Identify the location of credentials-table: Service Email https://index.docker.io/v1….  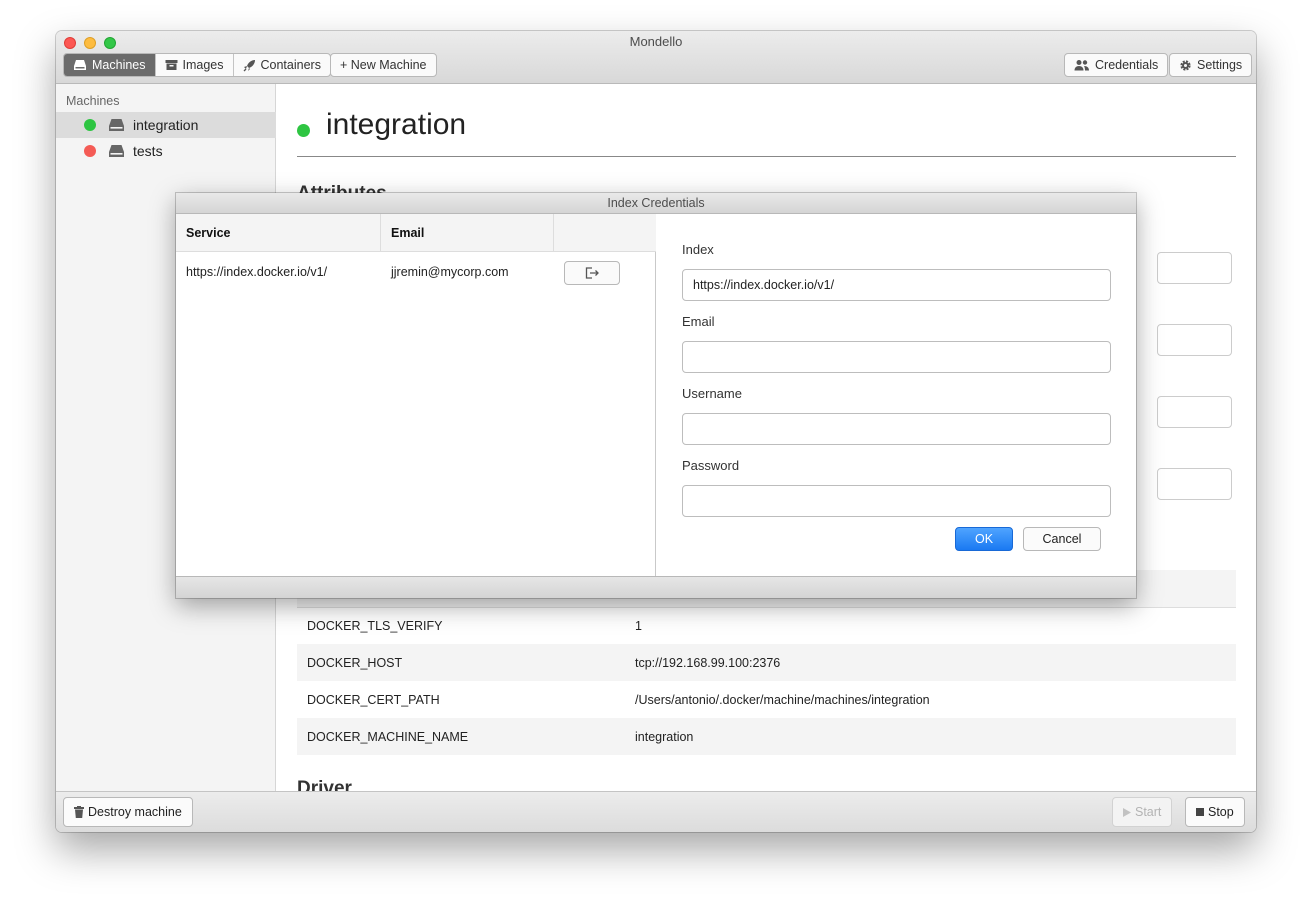
(416, 395).